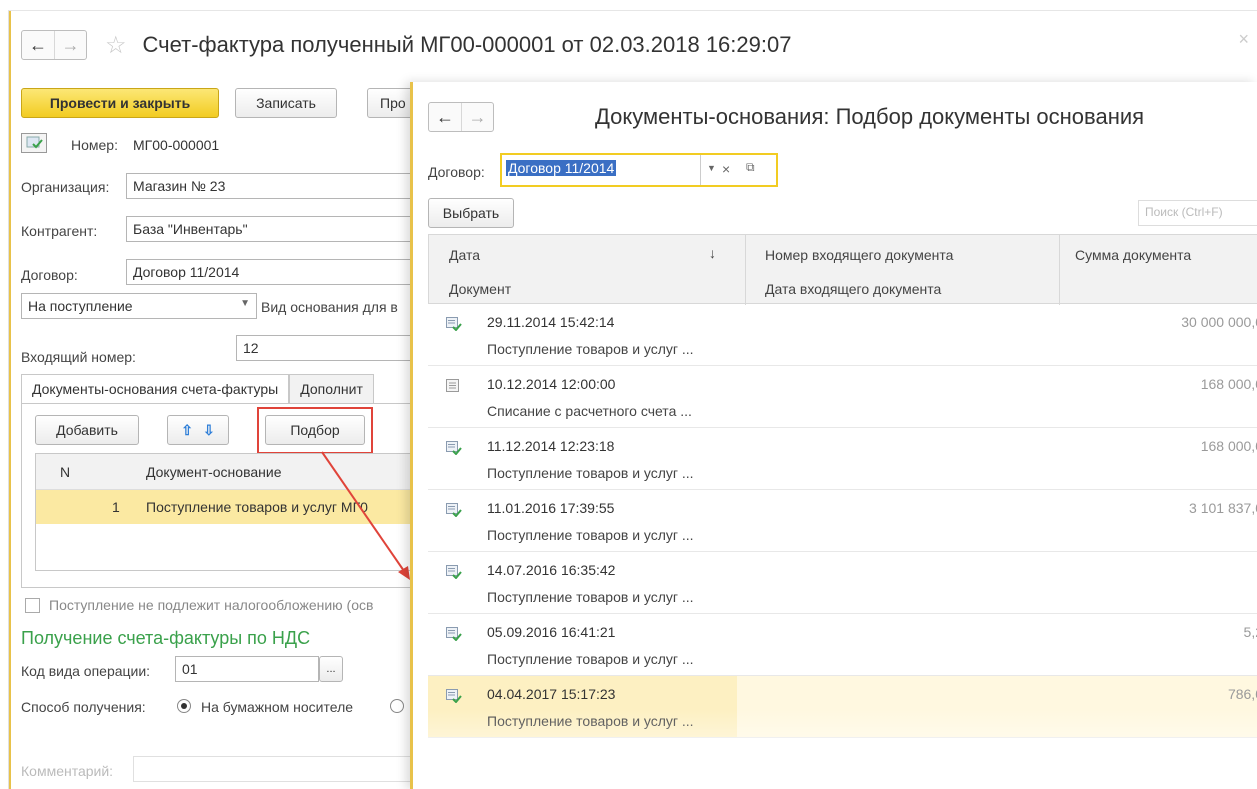 Image resolution: width=1257 pixels, height=789 pixels. What do you see at coordinates (78, 357) in the screenshot?
I see `incoming-number-label: Входящий номер:` at bounding box center [78, 357].